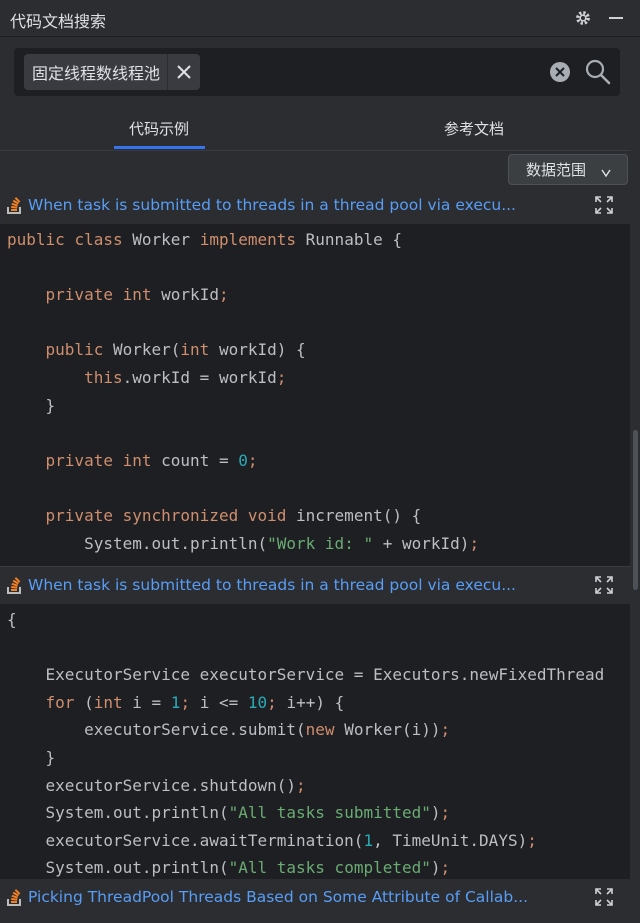  Describe the element at coordinates (159, 128) in the screenshot. I see `tab-code-examples: 代码示例` at that location.